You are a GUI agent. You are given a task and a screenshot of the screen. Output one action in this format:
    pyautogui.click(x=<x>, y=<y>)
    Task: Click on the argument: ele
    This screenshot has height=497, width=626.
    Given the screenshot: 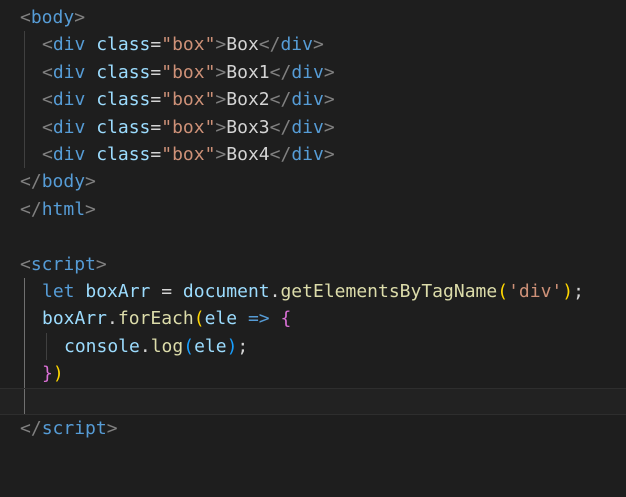 What is the action you would take?
    pyautogui.click(x=210, y=346)
    